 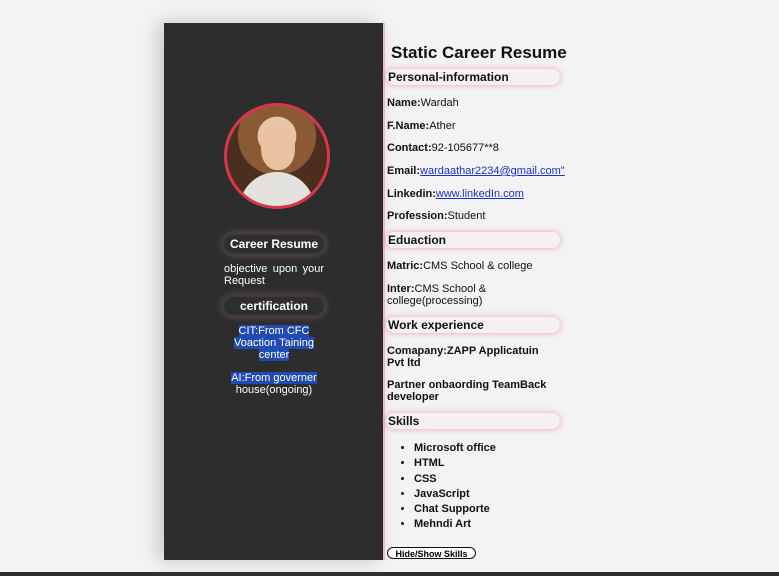 I want to click on section-heading-skills: Skills, so click(x=473, y=421).